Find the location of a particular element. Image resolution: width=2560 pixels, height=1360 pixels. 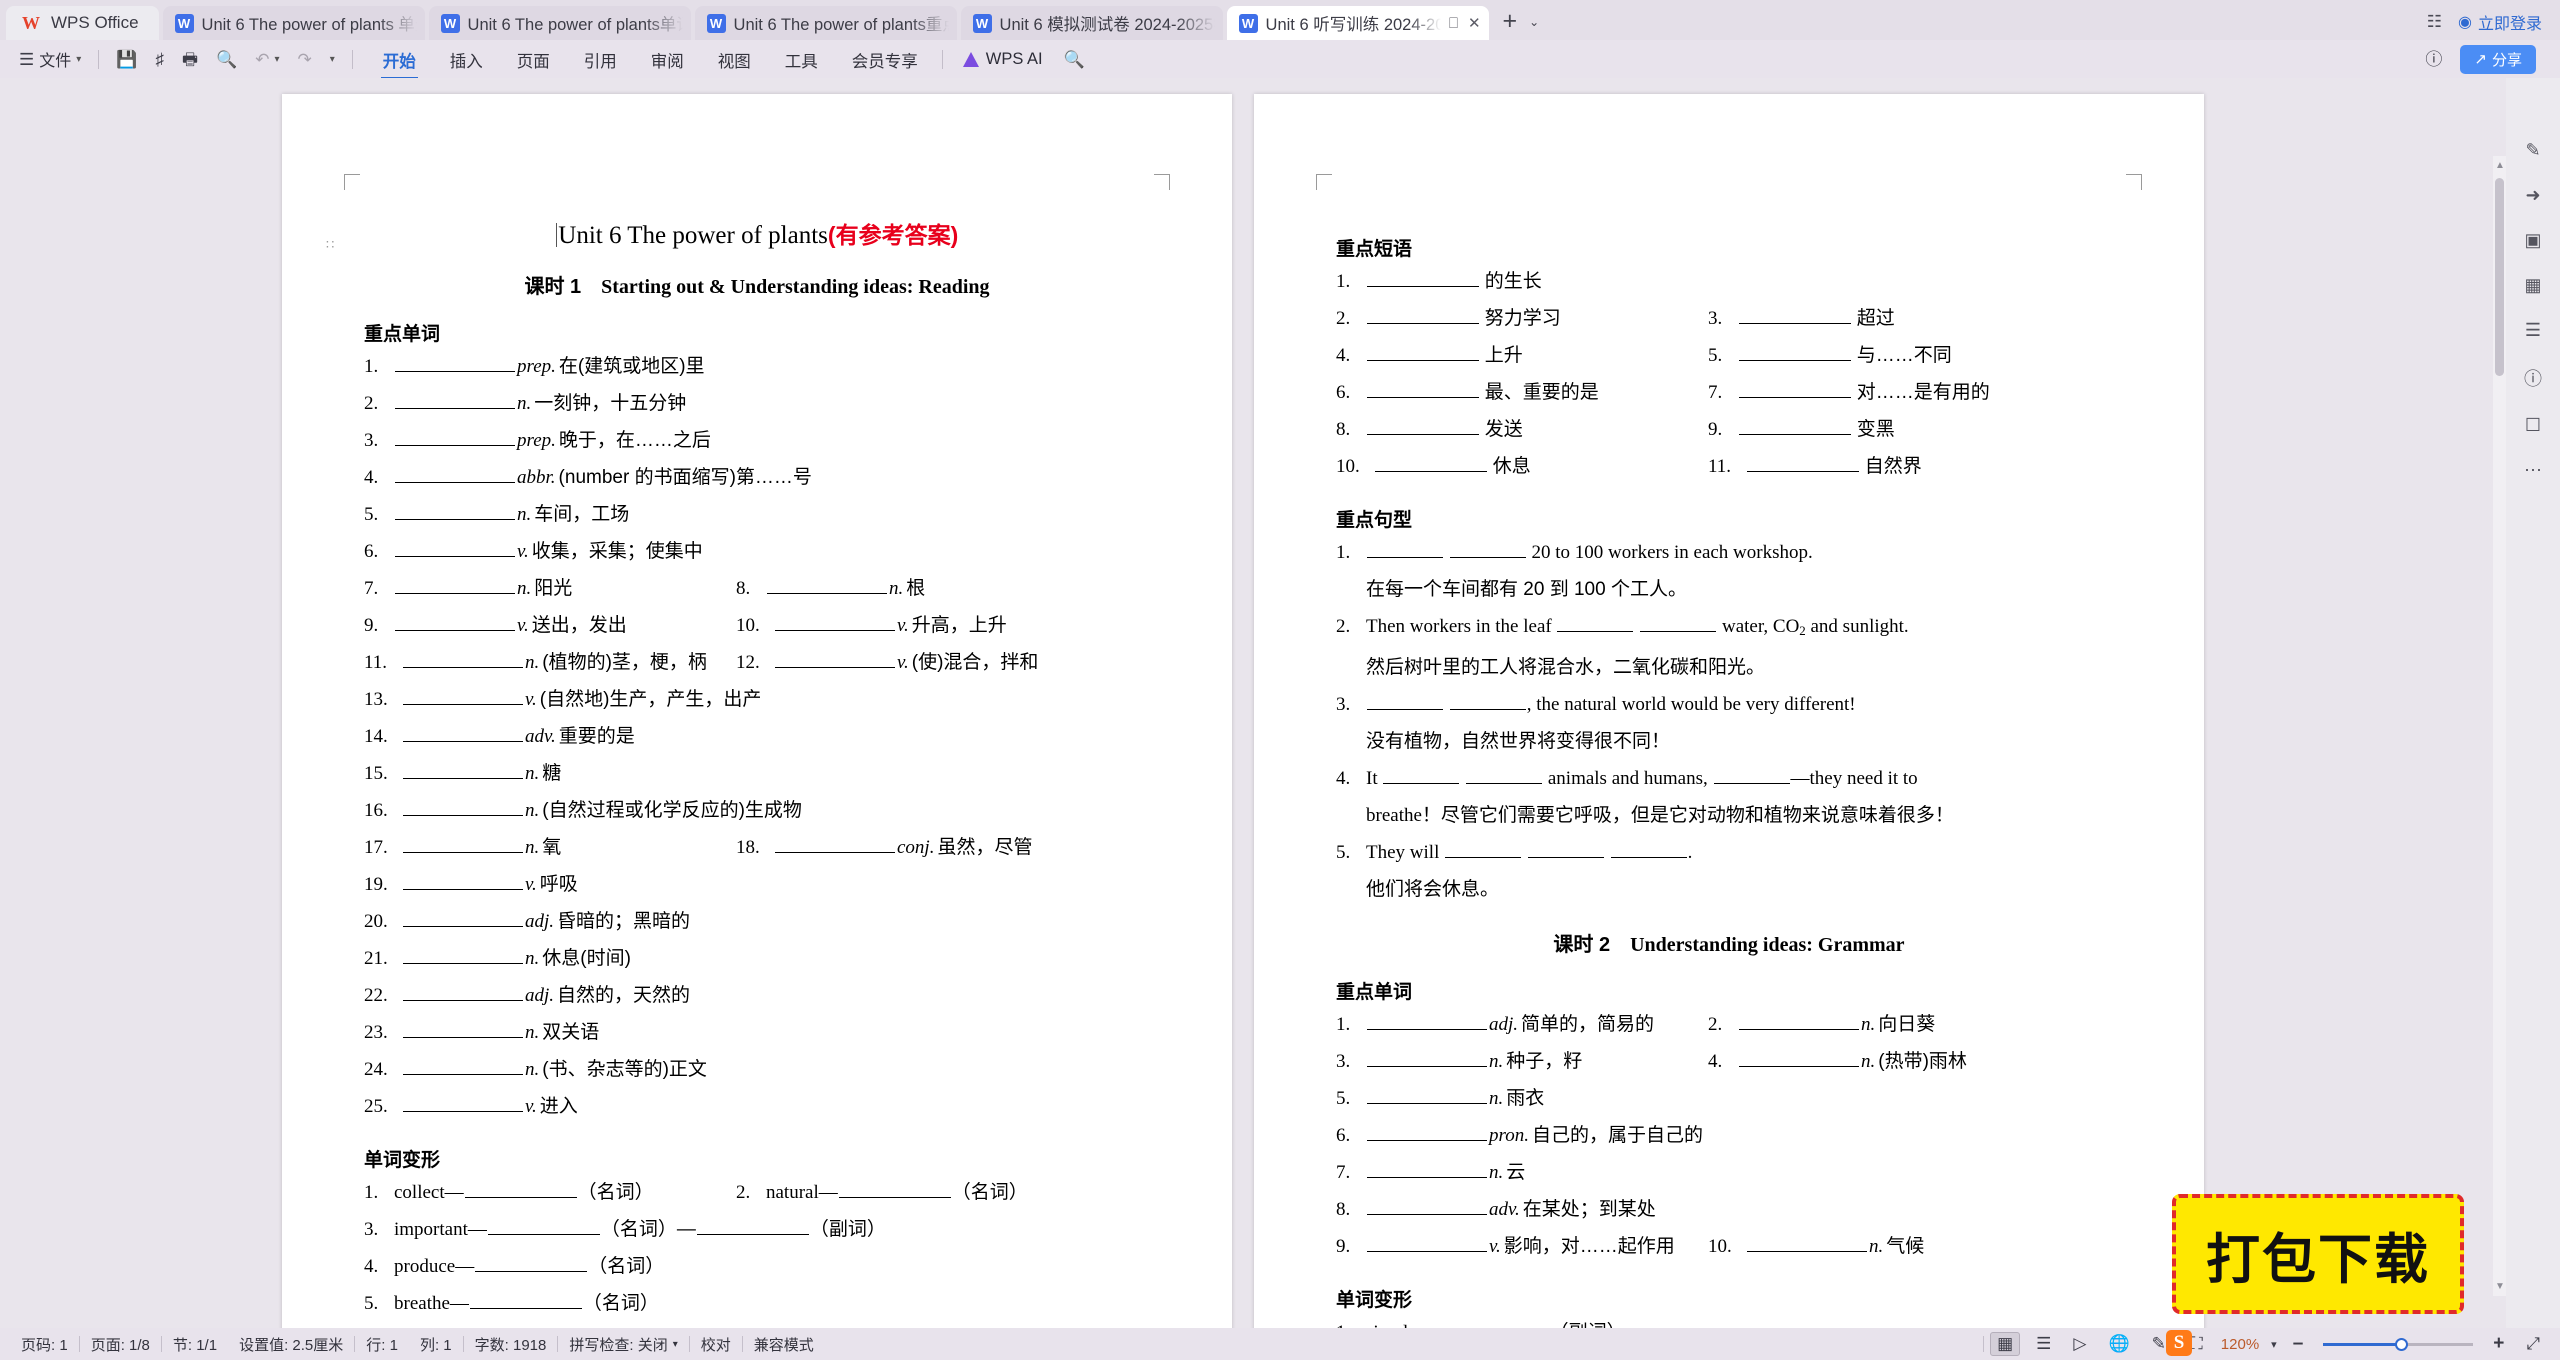

fullscreen-icon: ⤢ is located at coordinates (2533, 1344).